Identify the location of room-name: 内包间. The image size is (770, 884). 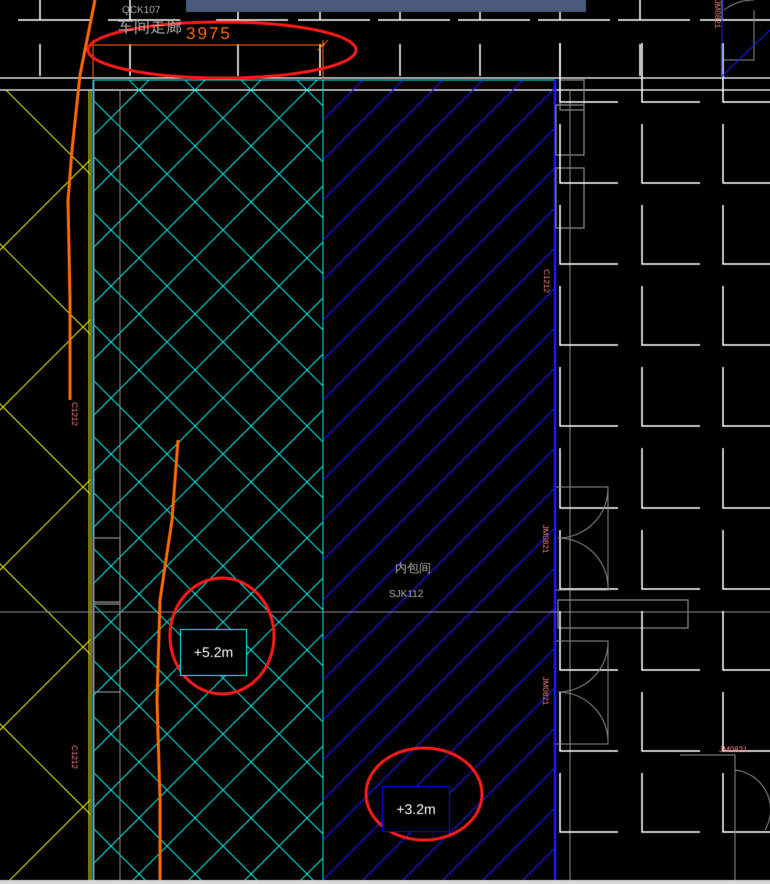
(413, 568).